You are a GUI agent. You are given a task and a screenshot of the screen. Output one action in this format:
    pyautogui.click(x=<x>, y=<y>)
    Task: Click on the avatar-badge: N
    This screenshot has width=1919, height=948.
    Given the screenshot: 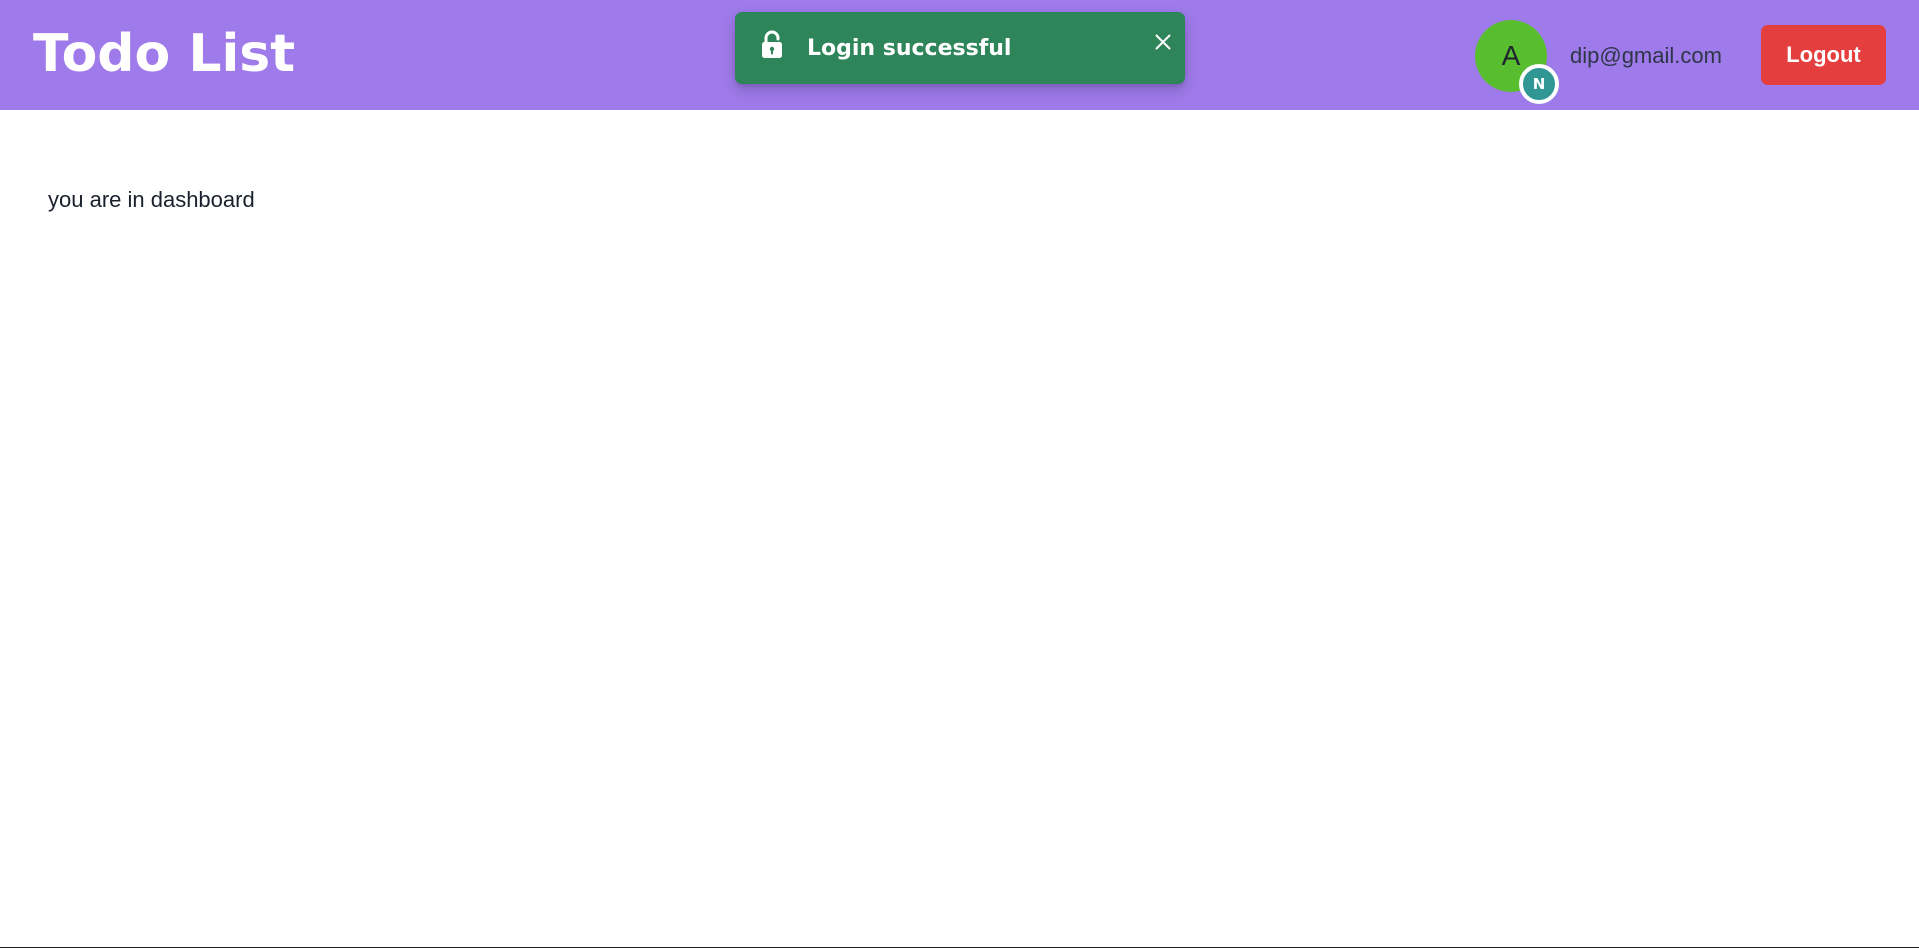 What is the action you would take?
    pyautogui.click(x=1539, y=84)
    